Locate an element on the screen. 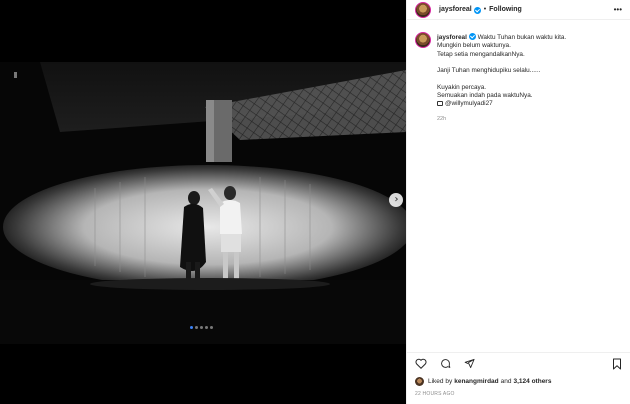  camera-icon is located at coordinates (440, 104).